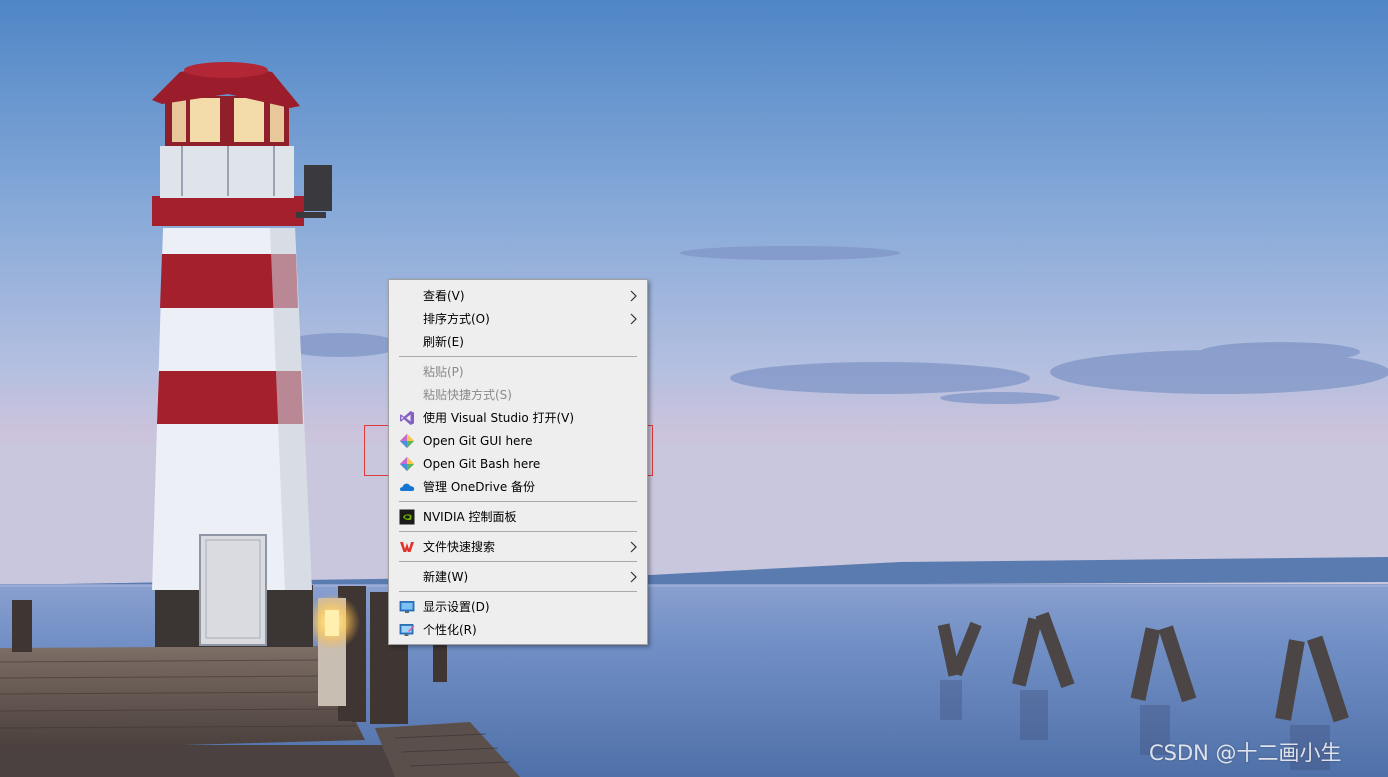  What do you see at coordinates (518, 577) in the screenshot?
I see `menu-item-new: 新建(W)` at bounding box center [518, 577].